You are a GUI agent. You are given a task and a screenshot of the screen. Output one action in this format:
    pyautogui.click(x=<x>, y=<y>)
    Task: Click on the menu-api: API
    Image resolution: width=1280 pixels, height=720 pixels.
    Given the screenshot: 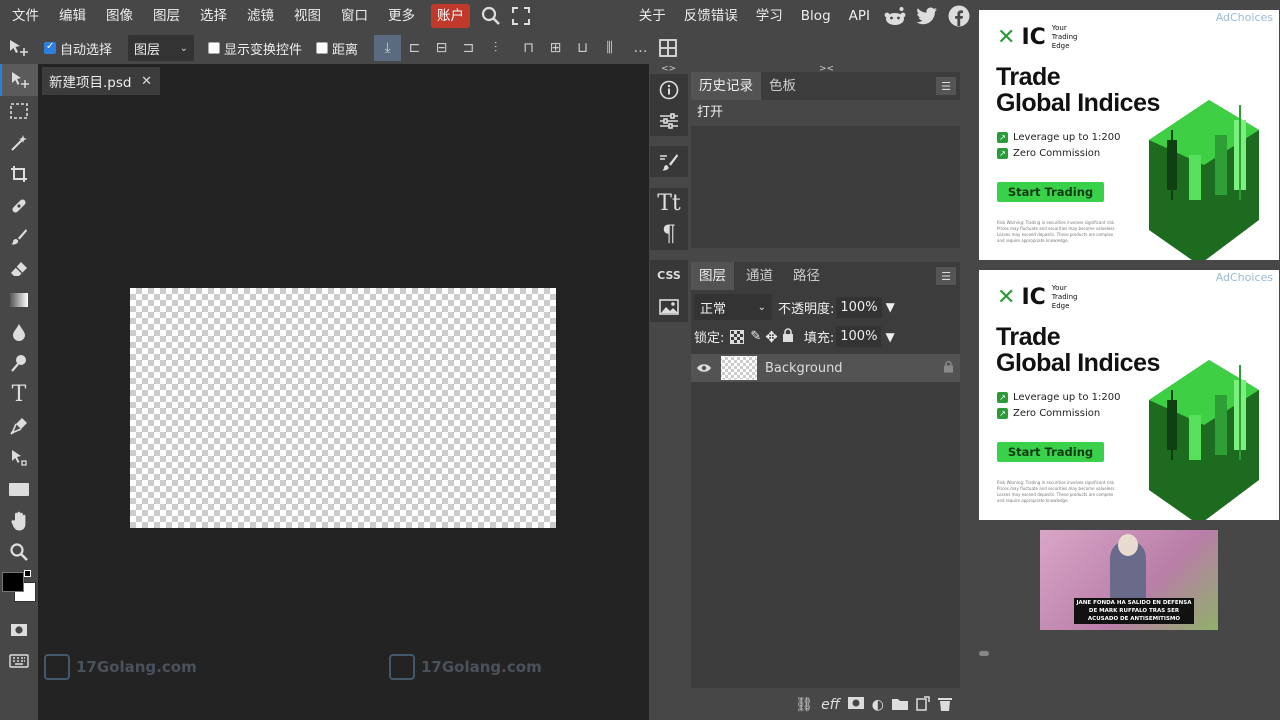 What is the action you would take?
    pyautogui.click(x=859, y=16)
    